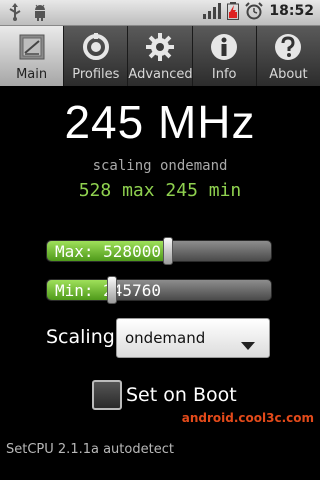 The width and height of the screenshot is (320, 480). Describe the element at coordinates (160, 122) in the screenshot. I see `current-frequency: 245 MHz` at that location.